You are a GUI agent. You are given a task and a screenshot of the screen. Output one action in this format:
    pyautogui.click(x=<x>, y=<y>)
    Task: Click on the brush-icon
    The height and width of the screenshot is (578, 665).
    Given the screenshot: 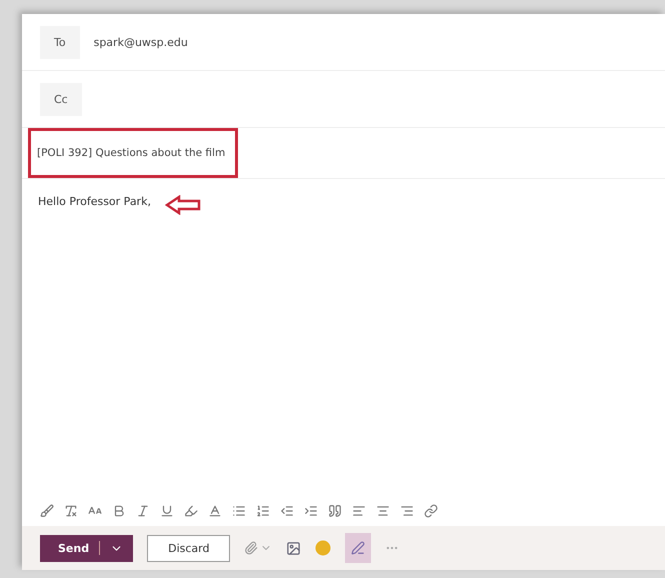 What is the action you would take?
    pyautogui.click(x=47, y=511)
    